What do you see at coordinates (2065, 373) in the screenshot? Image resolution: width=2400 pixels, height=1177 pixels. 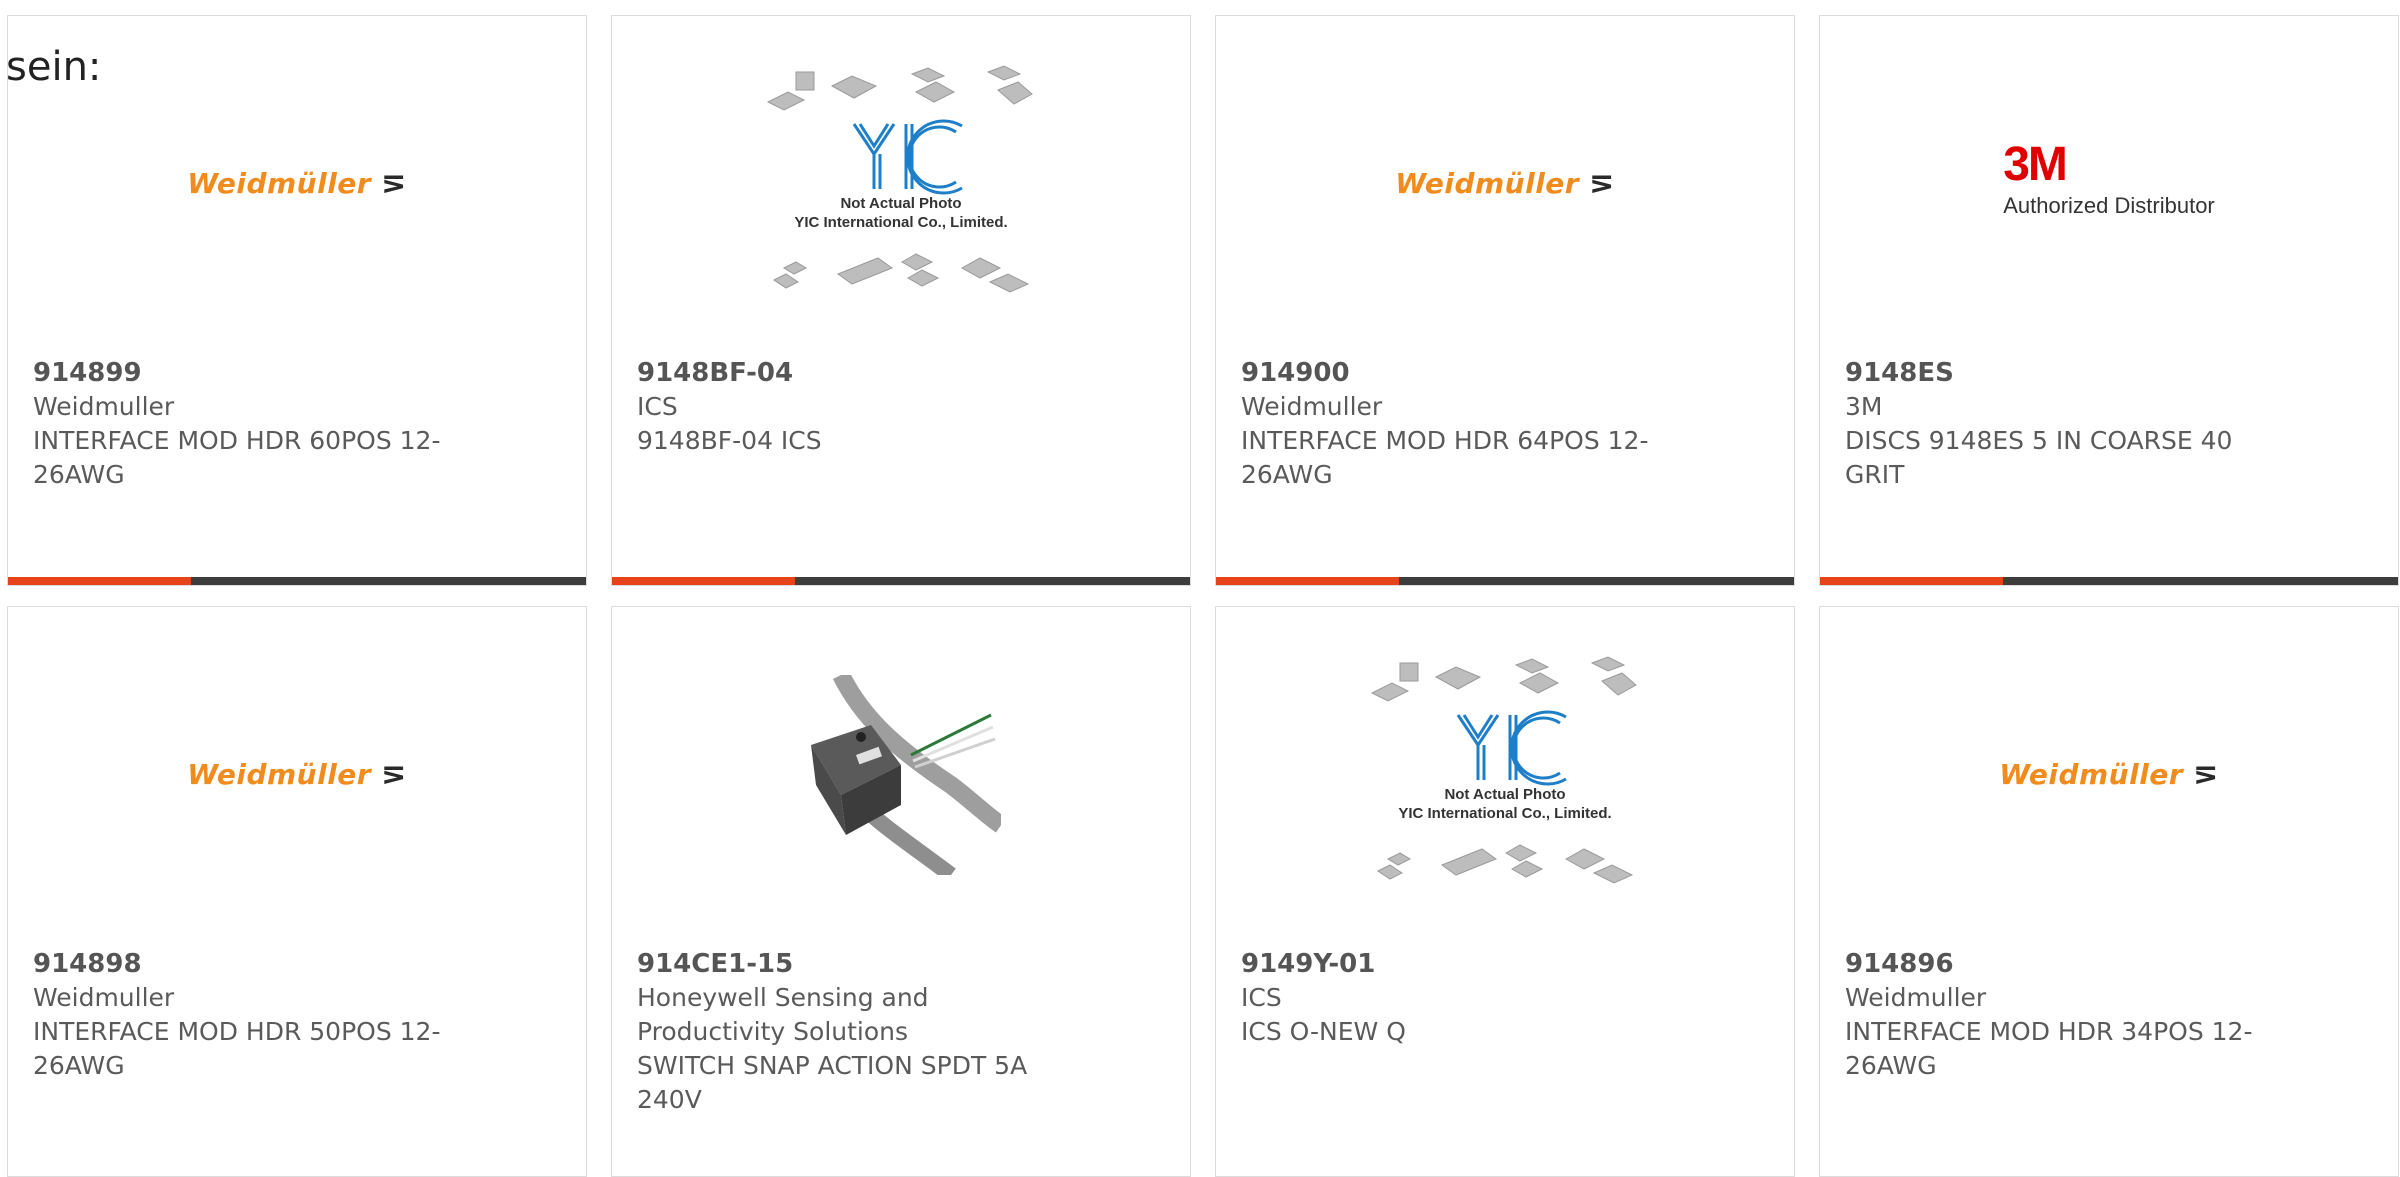 I see `part-number: 9148ES` at bounding box center [2065, 373].